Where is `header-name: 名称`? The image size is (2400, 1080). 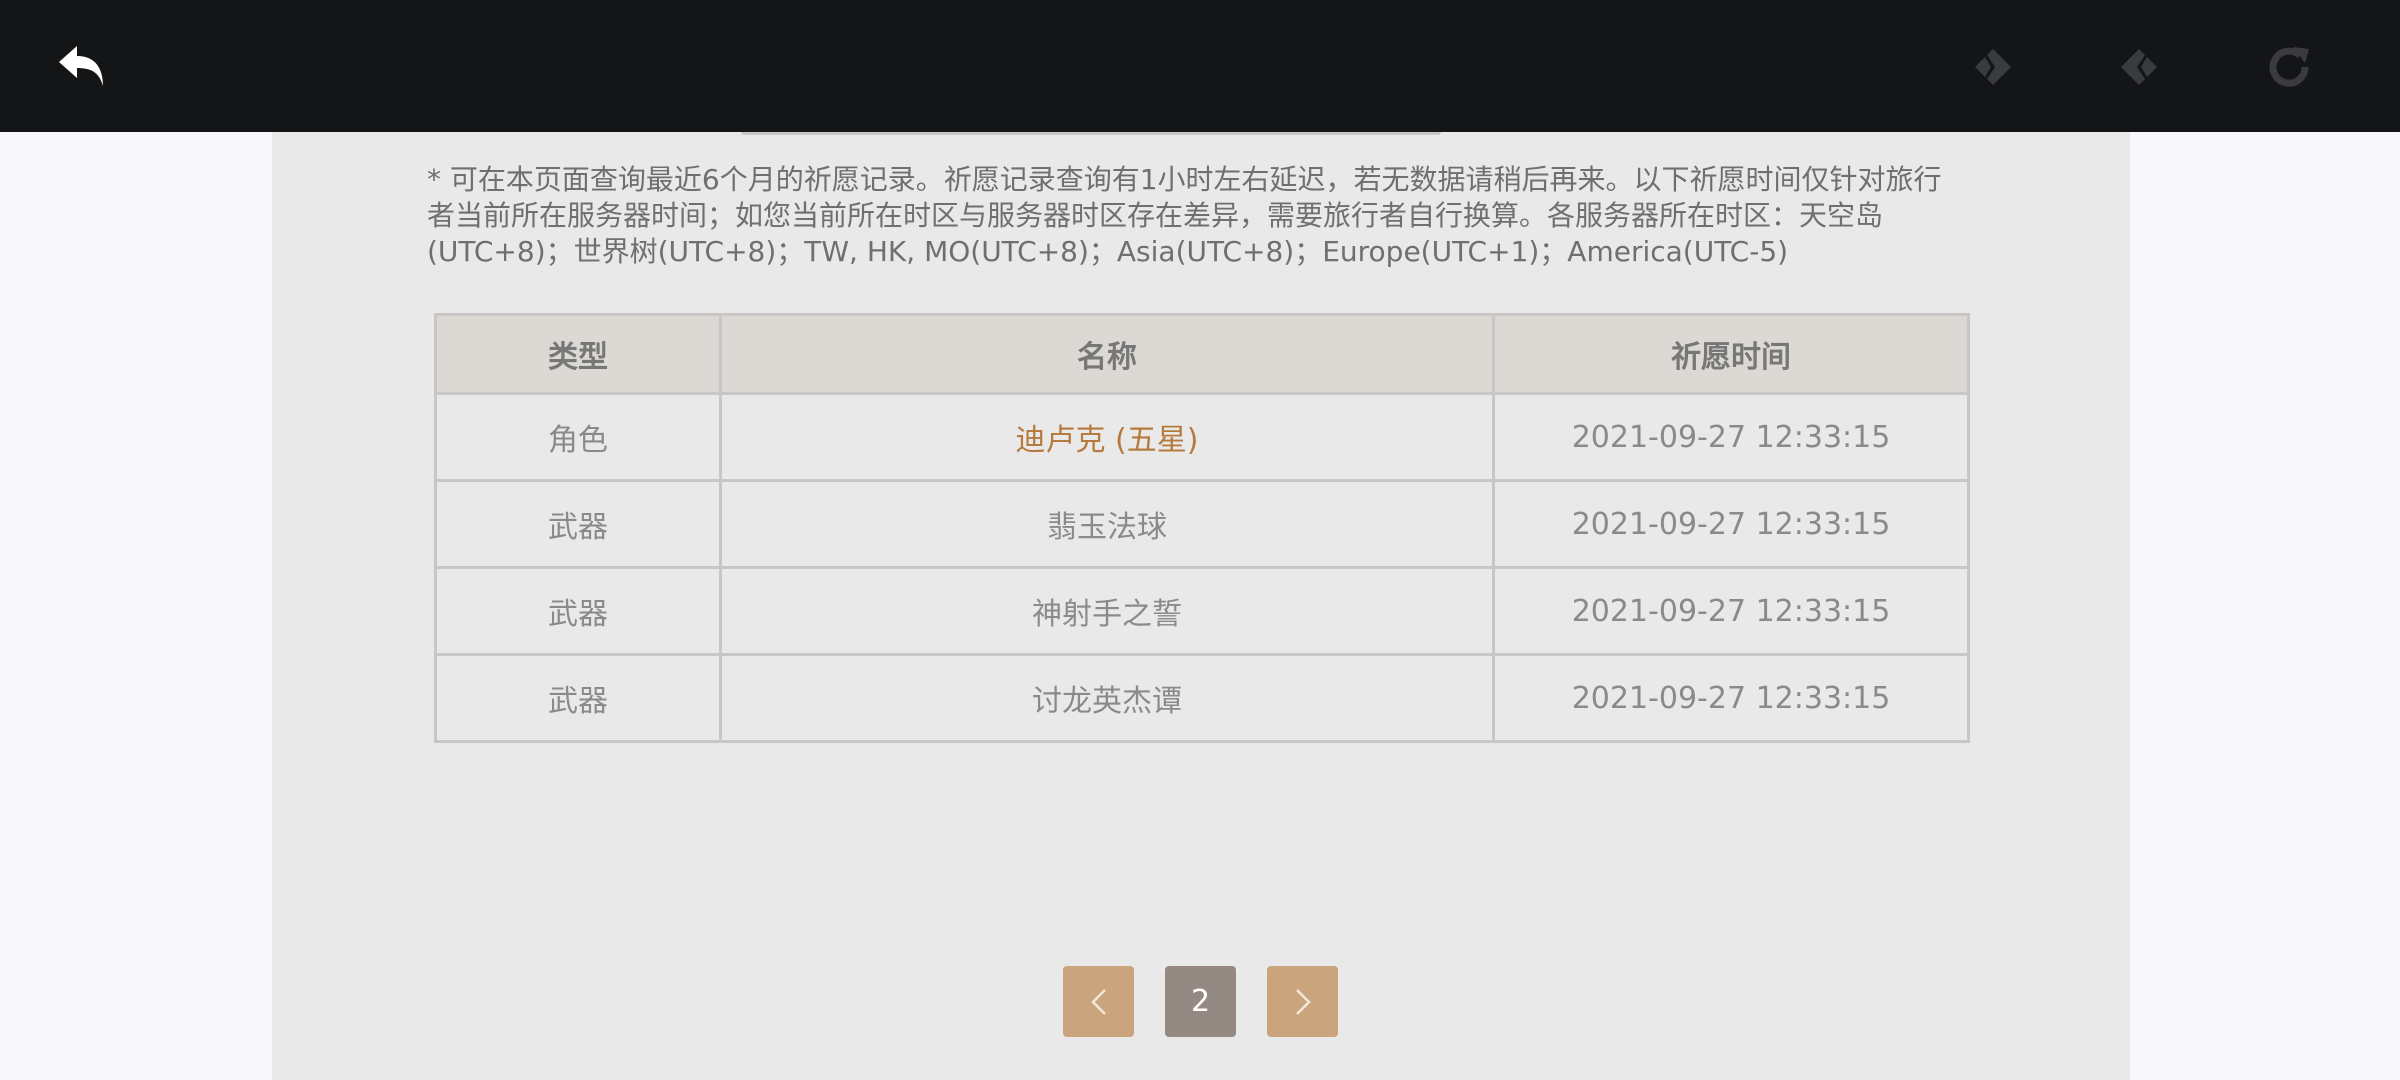 header-name: 名称 is located at coordinates (1107, 354).